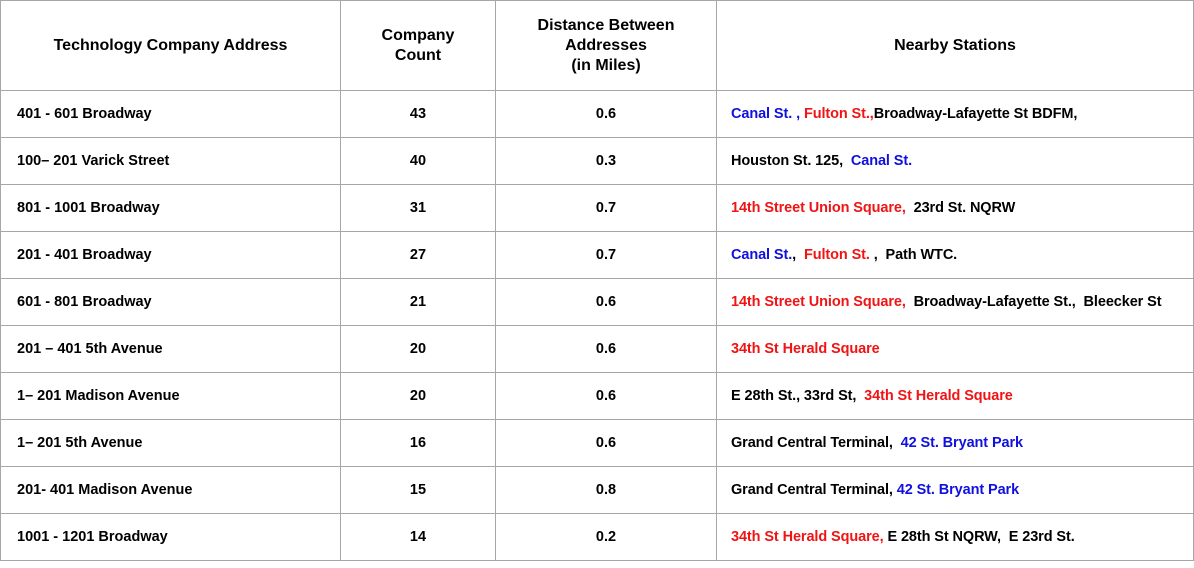  Describe the element at coordinates (418, 161) in the screenshot. I see `company-count-cell: 40` at that location.